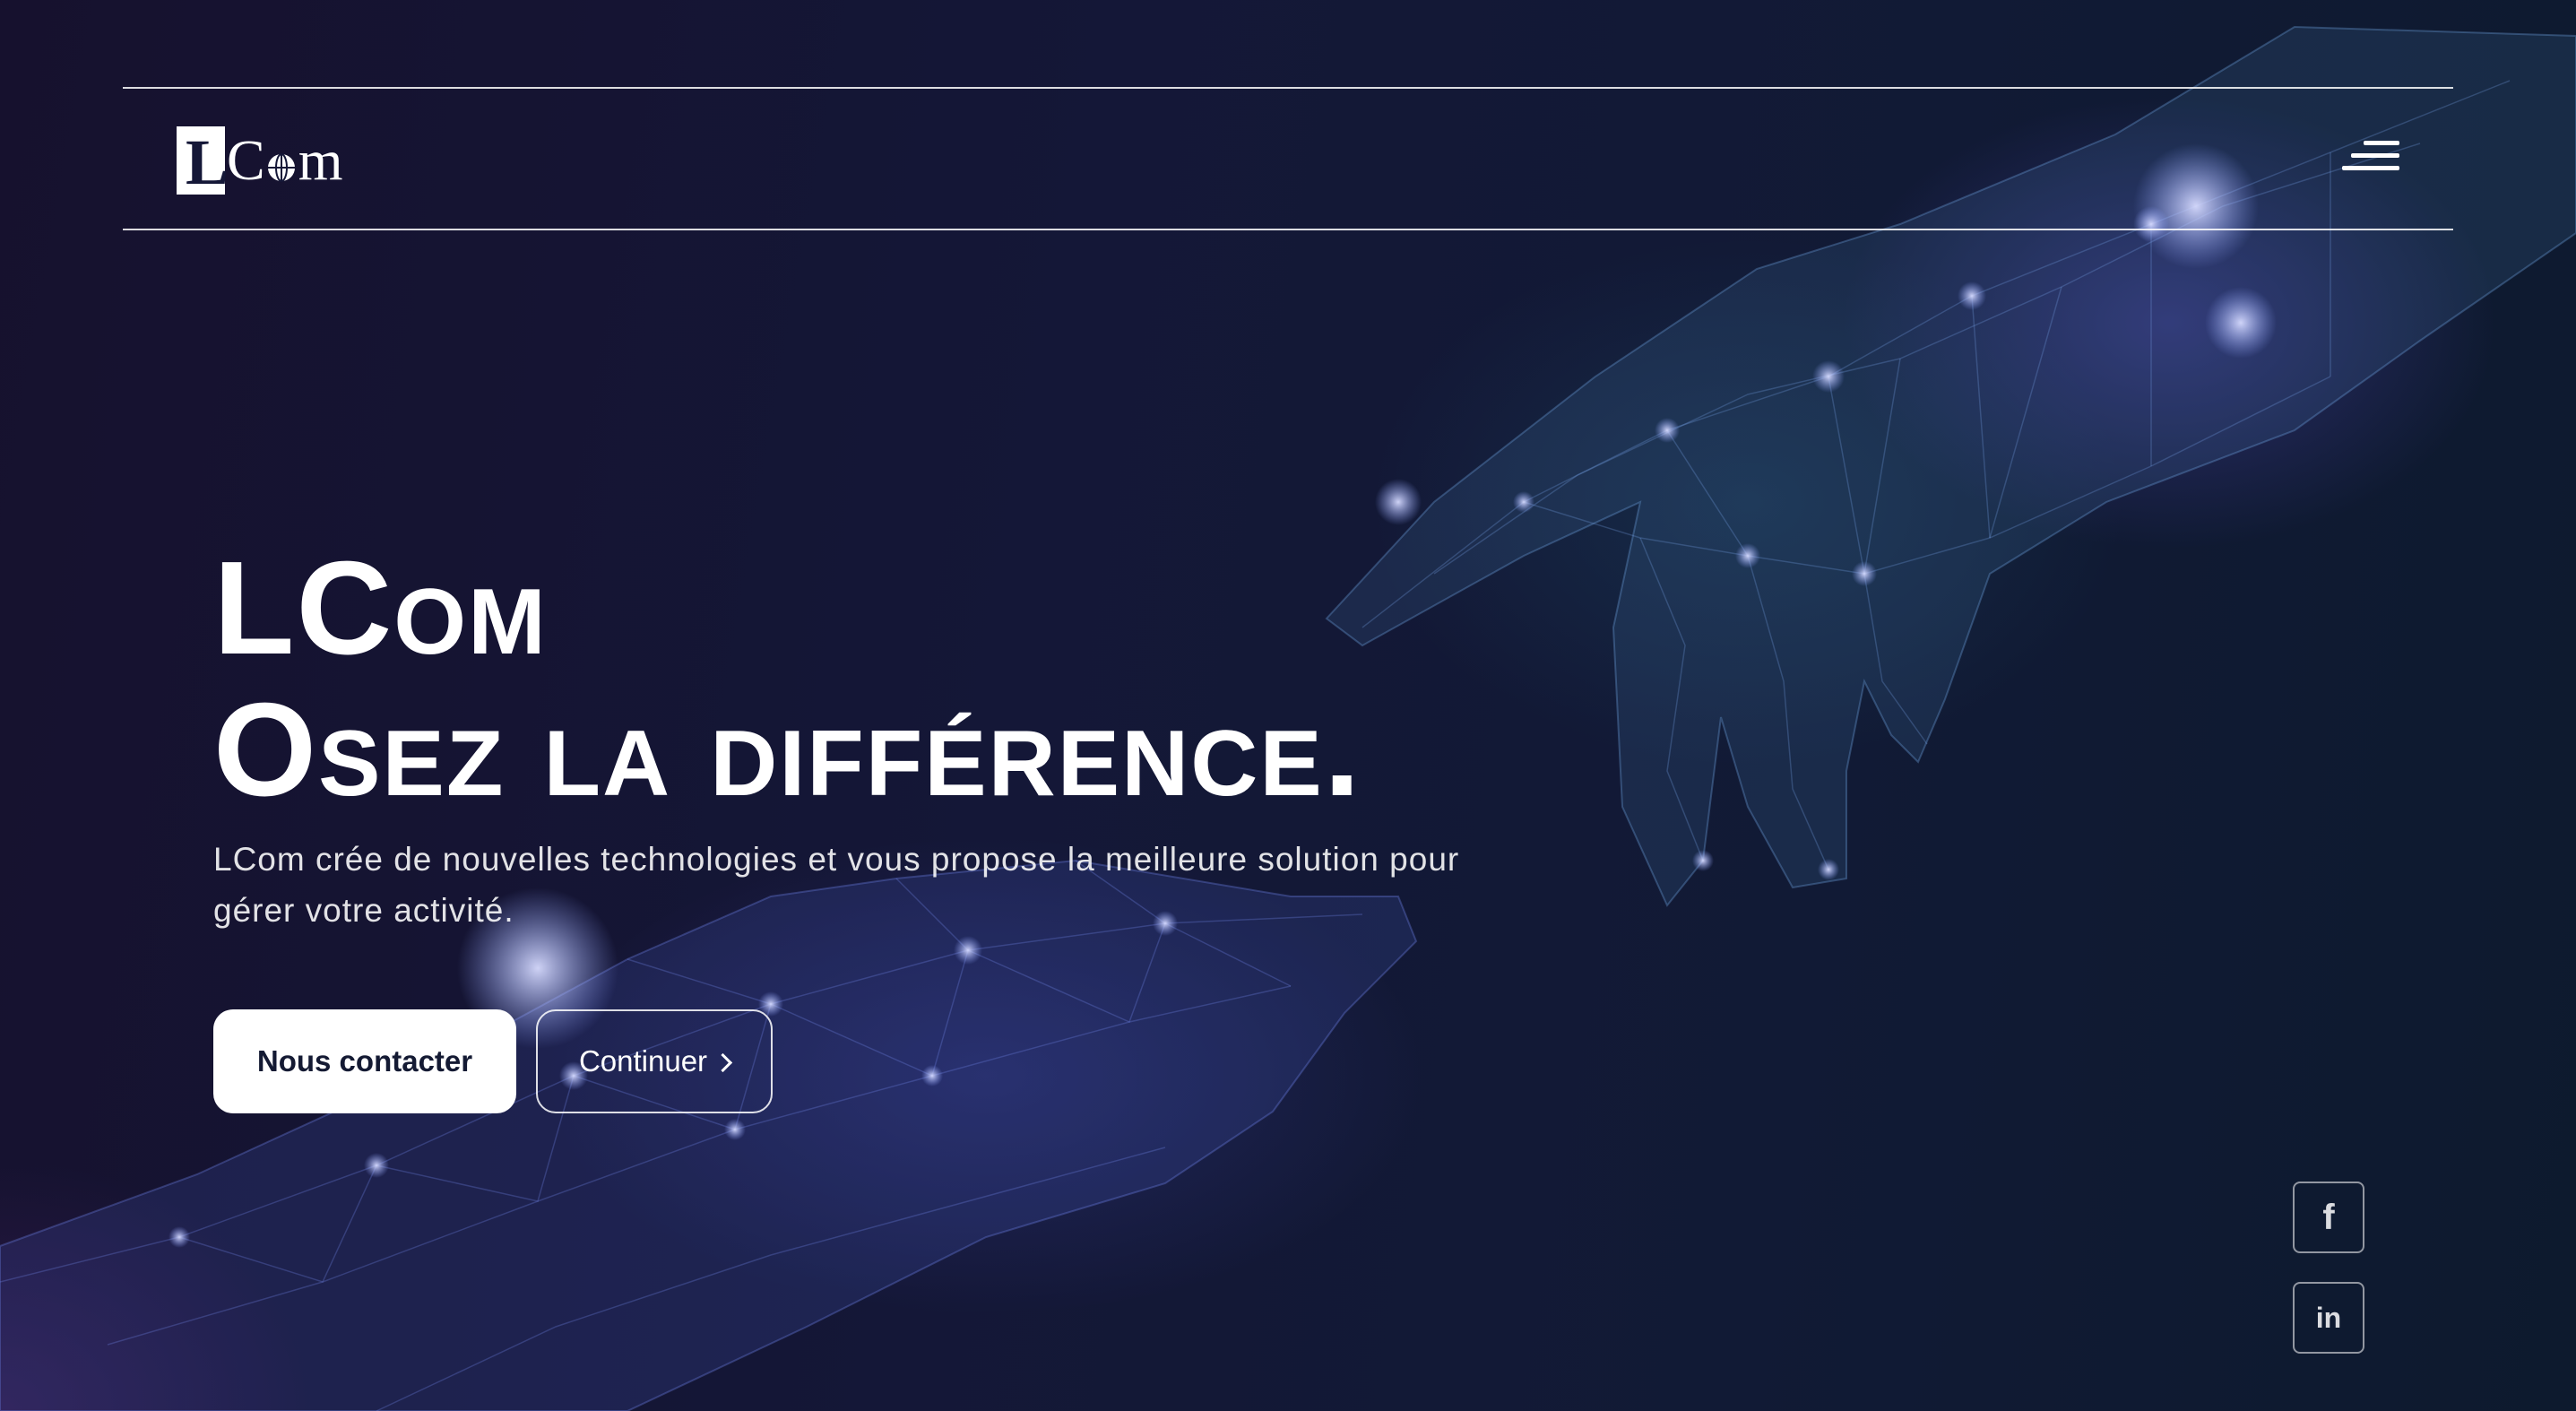 The image size is (2576, 1411). I want to click on logo-wordmark: C m, so click(285, 160).